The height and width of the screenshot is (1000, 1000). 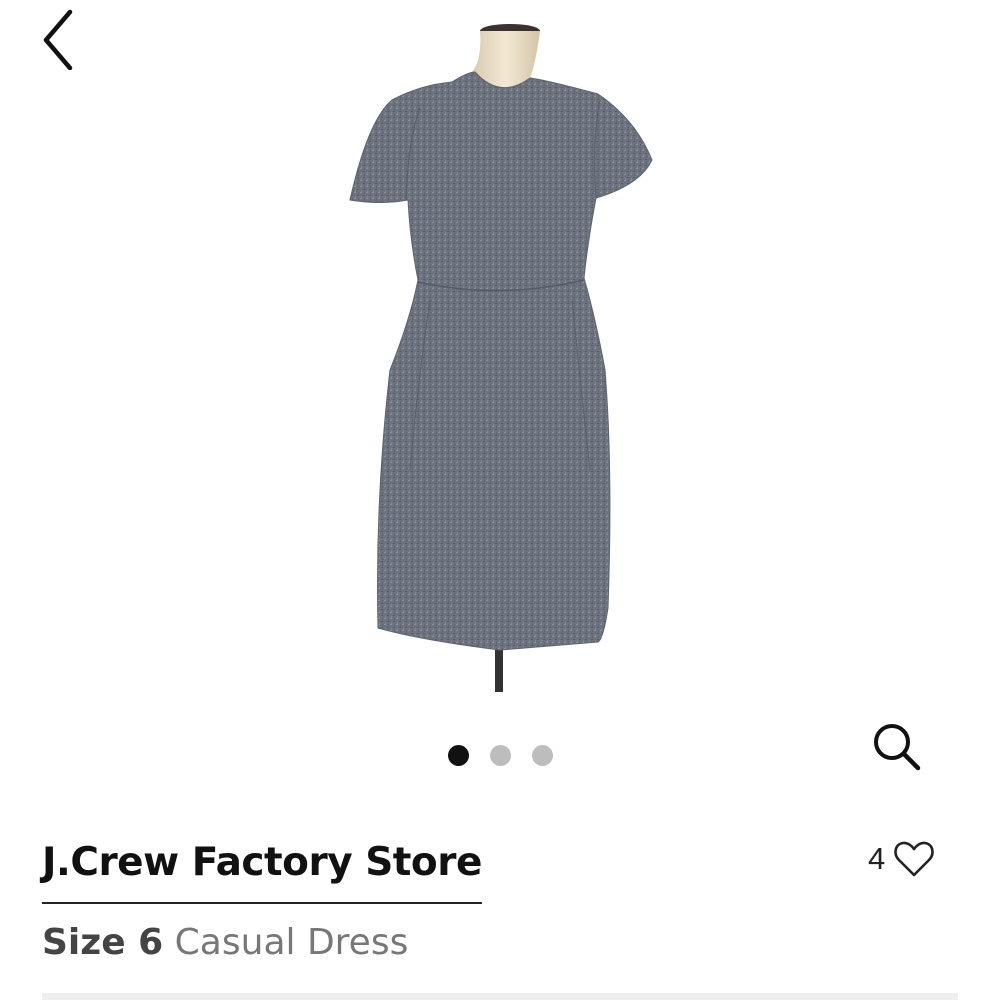 I want to click on product-subtitle: Size 6 Casual Dress, so click(x=225, y=942).